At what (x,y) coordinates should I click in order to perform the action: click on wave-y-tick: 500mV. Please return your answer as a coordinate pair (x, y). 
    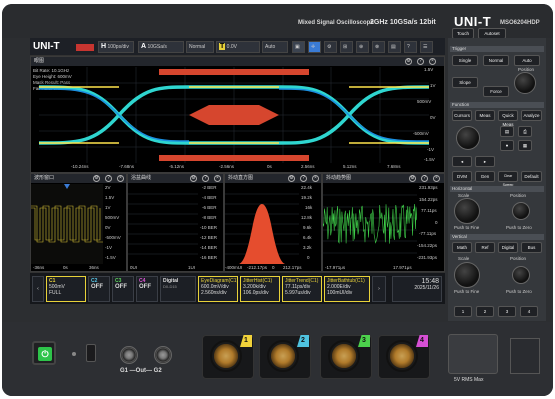
    Looking at the image, I should click on (112, 217).